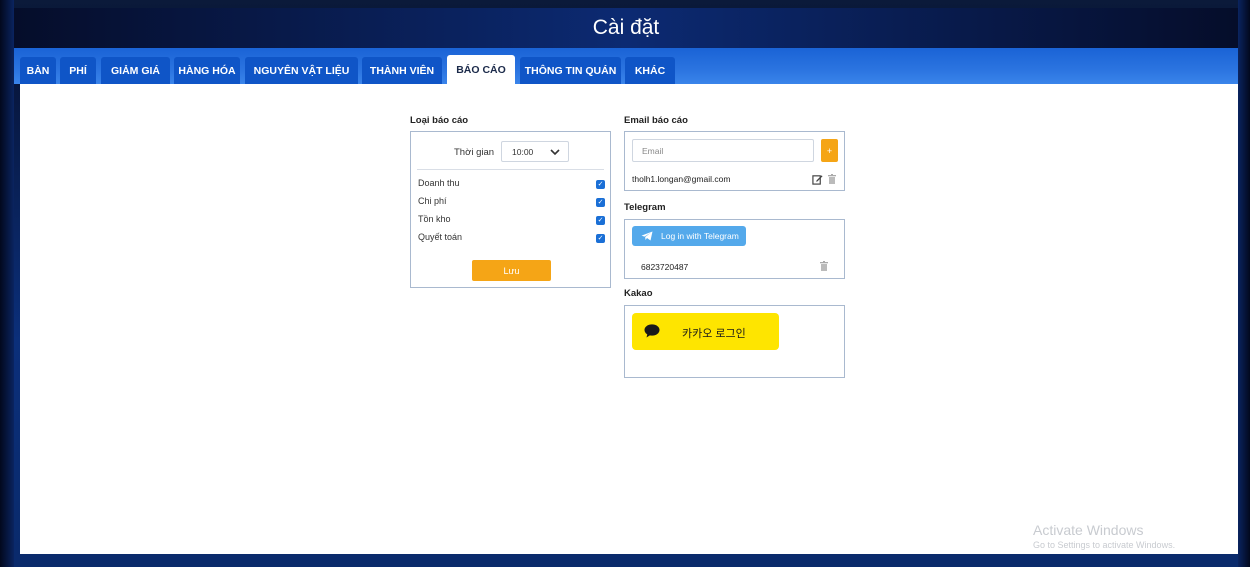 The height and width of the screenshot is (567, 1250). Describe the element at coordinates (474, 152) in the screenshot. I see `time-label: Thời gian` at that location.